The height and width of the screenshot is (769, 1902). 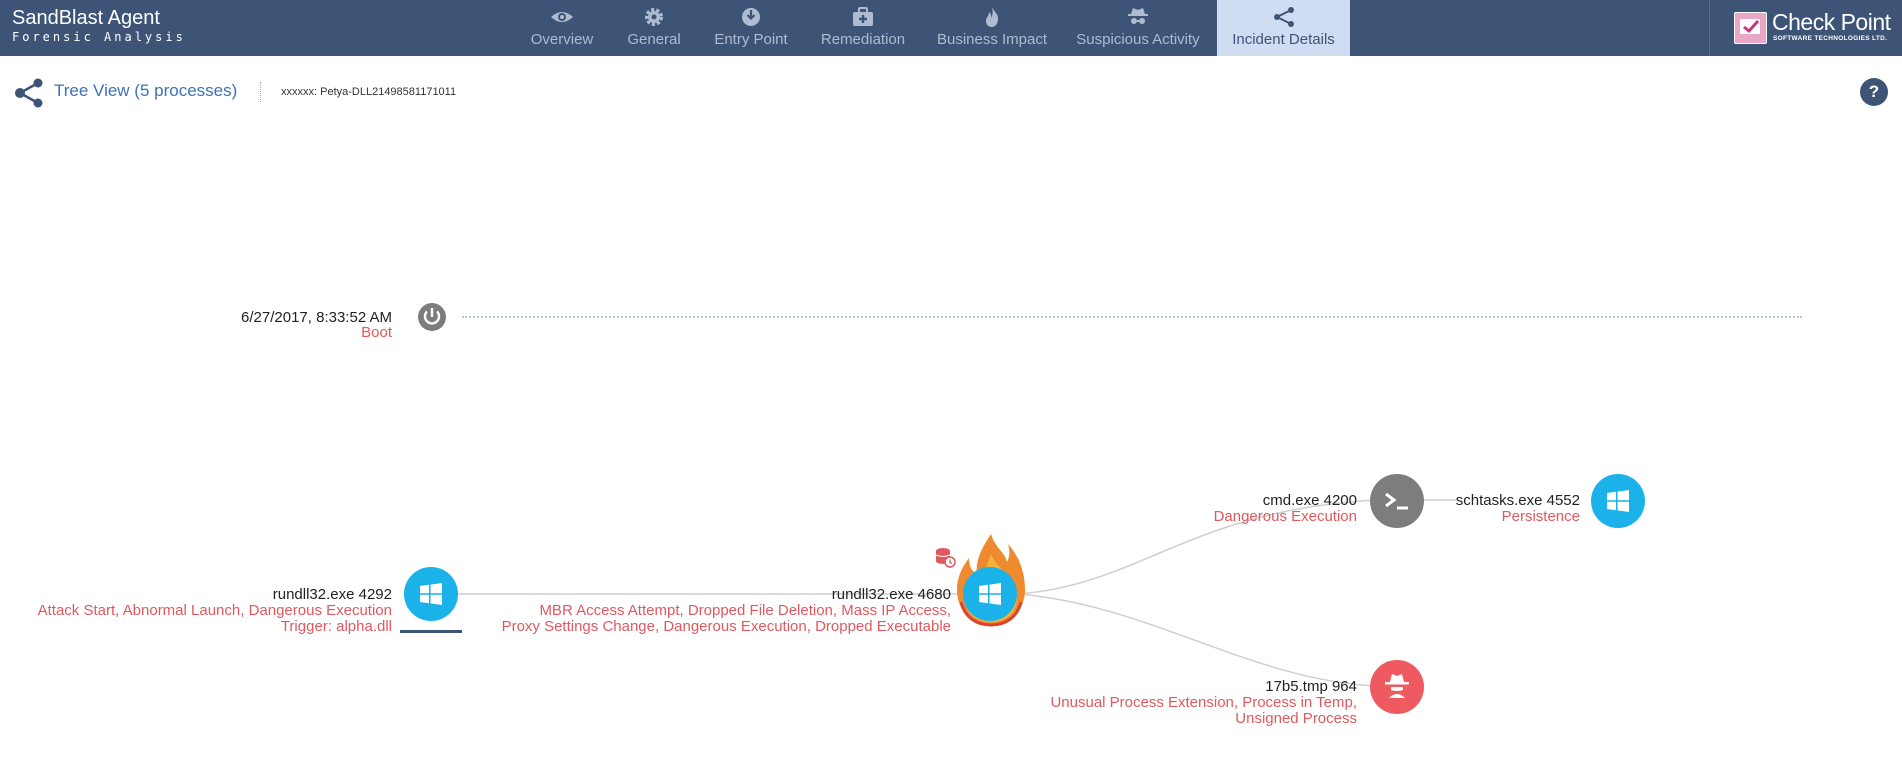 What do you see at coordinates (376, 332) in the screenshot?
I see `boot-label: Boot` at bounding box center [376, 332].